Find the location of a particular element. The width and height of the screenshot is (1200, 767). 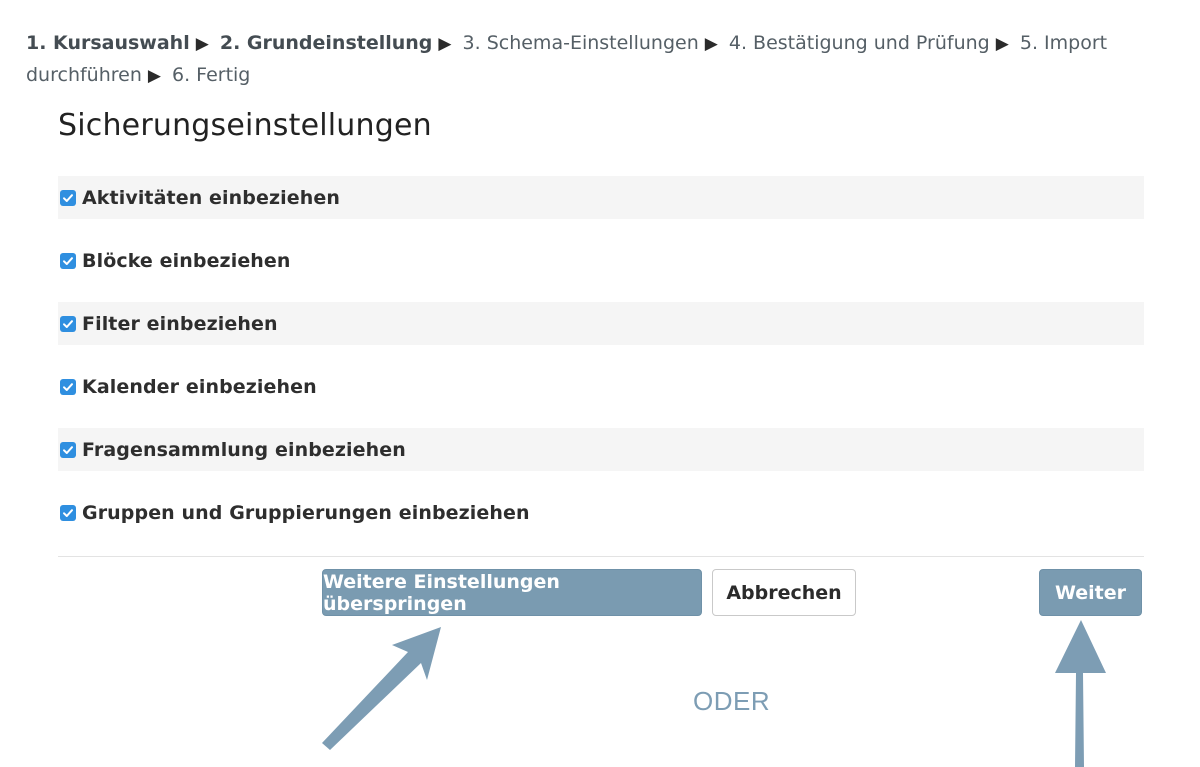

arrow-up-icon is located at coordinates (1080, 693).